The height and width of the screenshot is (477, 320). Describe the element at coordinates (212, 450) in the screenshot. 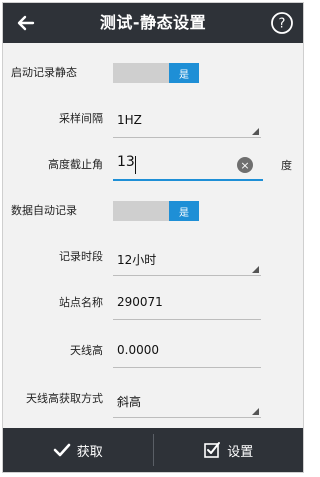

I see `checkbox-checked-icon` at that location.